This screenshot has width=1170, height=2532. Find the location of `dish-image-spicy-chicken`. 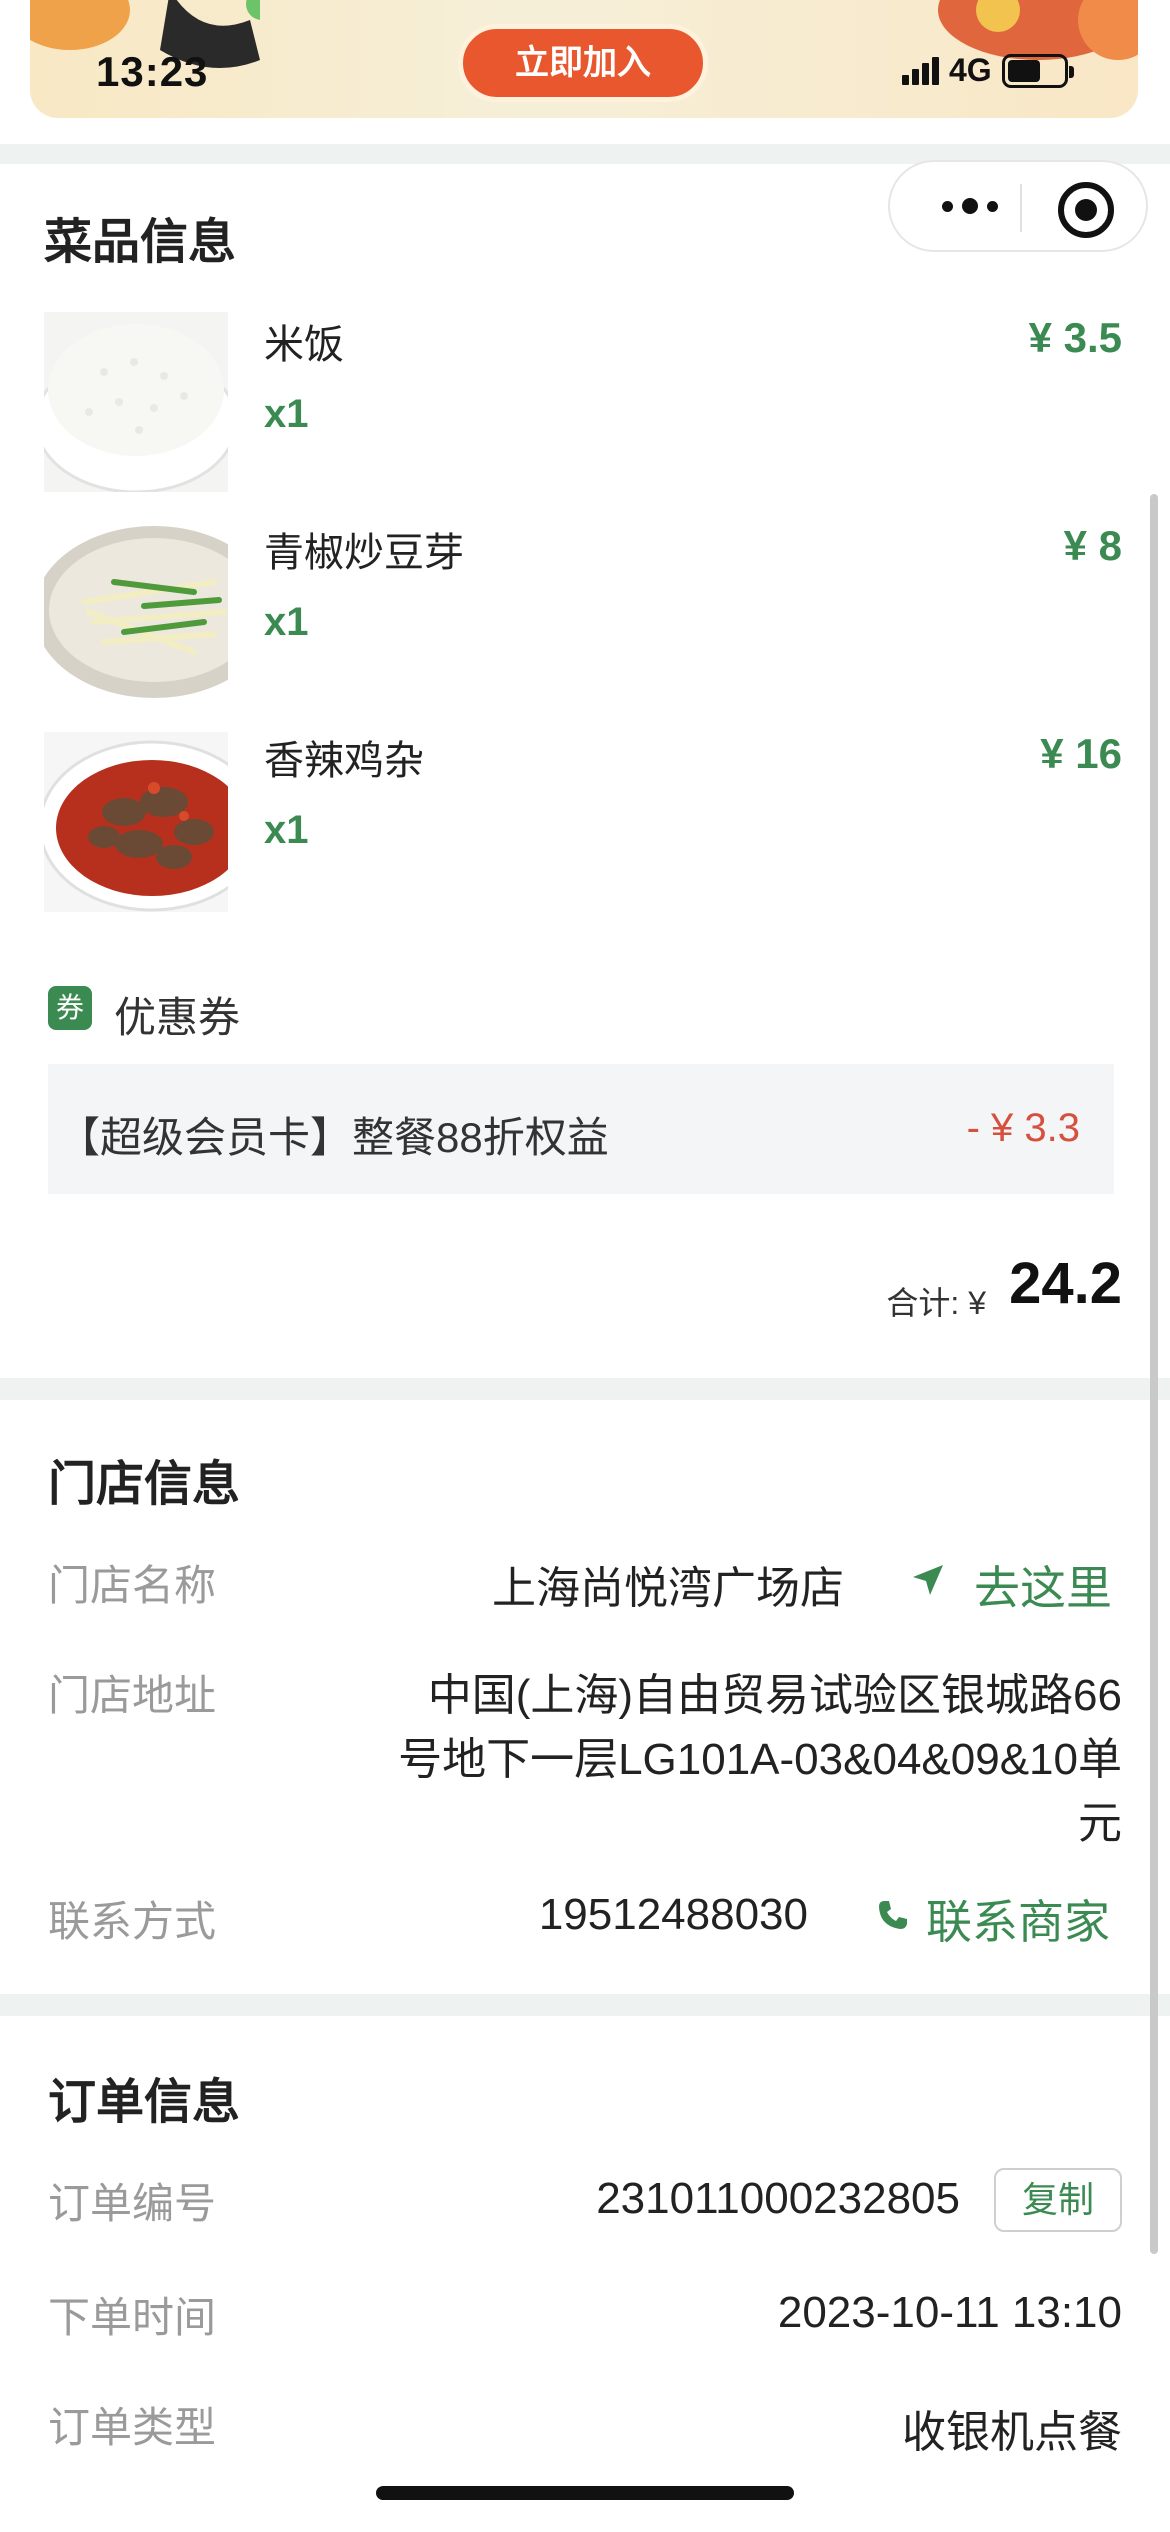

dish-image-spicy-chicken is located at coordinates (136, 822).